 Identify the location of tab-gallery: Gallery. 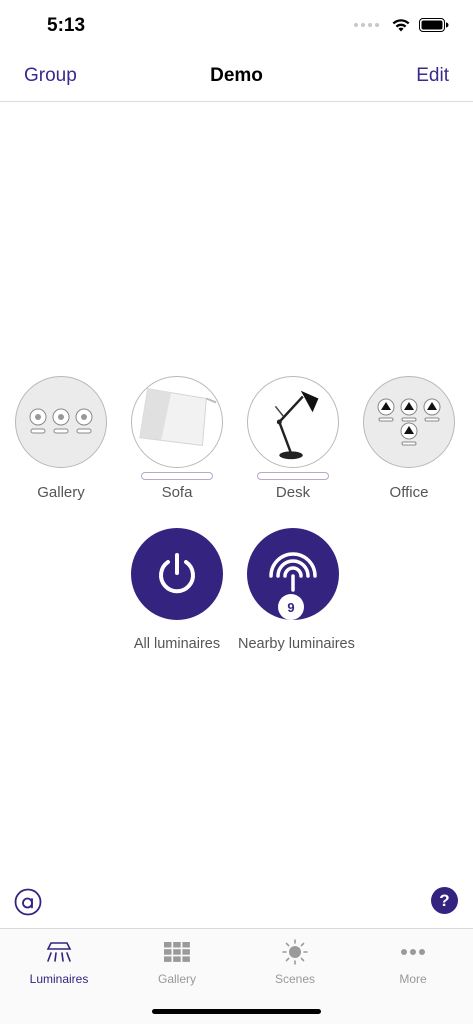
(177, 961).